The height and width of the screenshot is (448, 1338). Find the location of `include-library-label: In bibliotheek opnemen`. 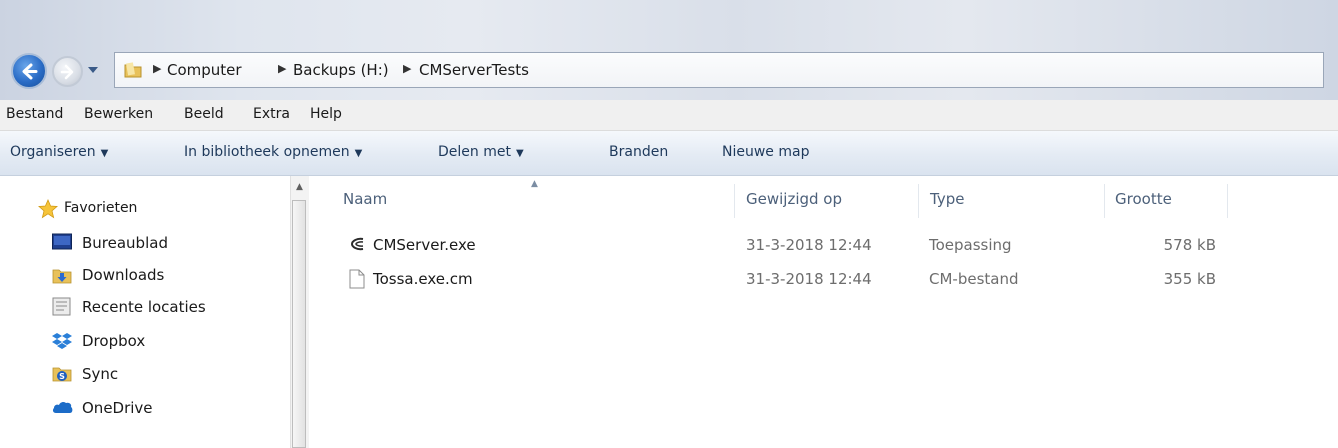

include-library-label: In bibliotheek opnemen is located at coordinates (267, 152).